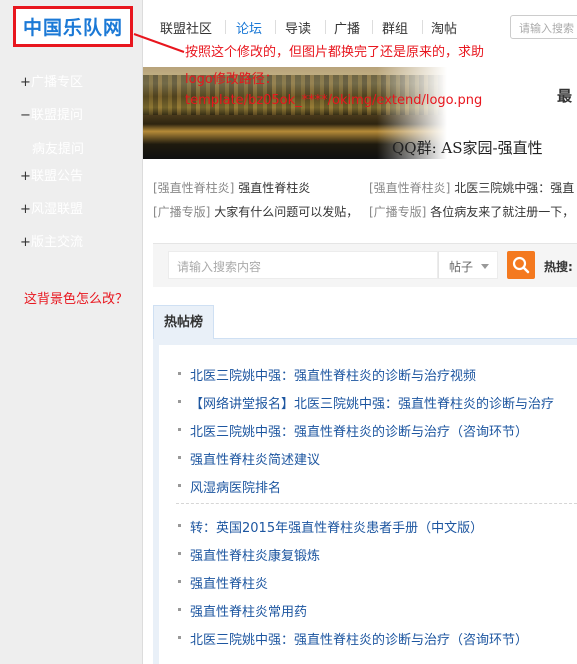  I want to click on sidebar-item-label: 病友提问, so click(58, 149).